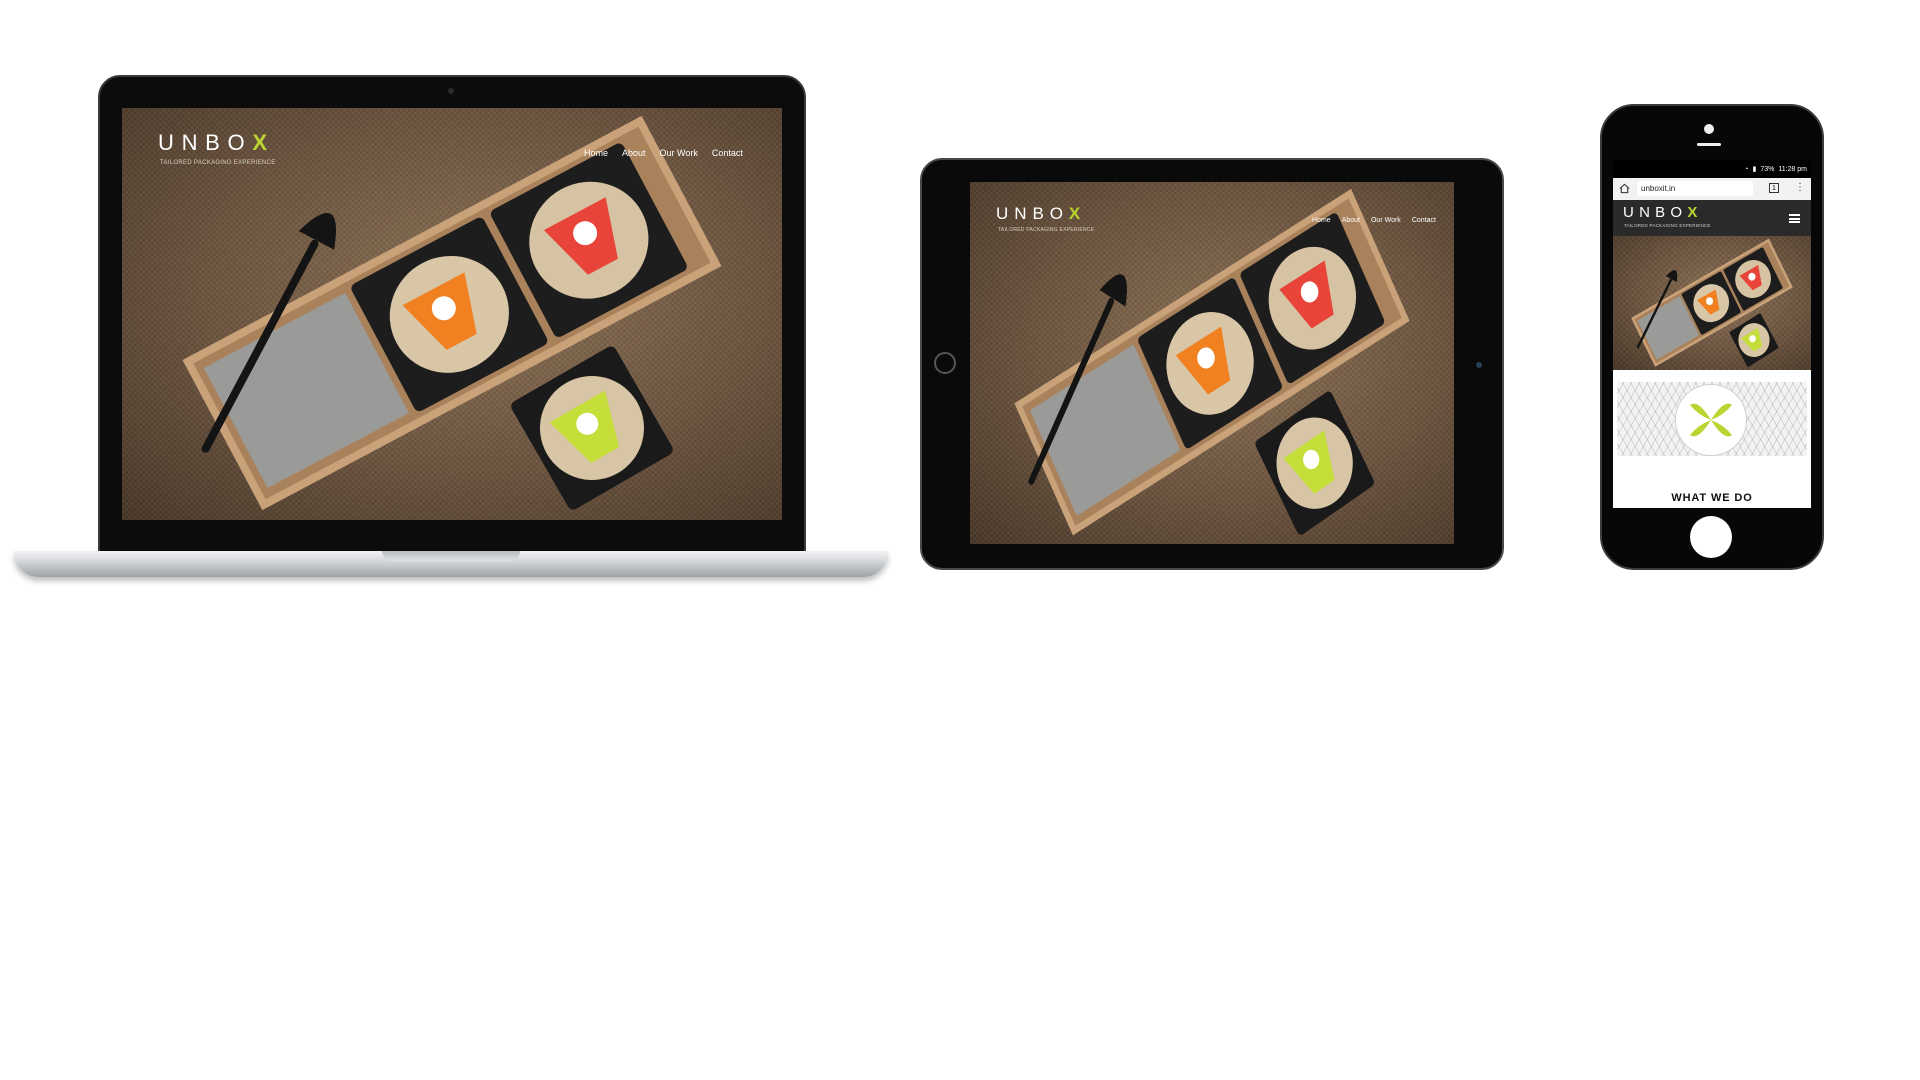 Image resolution: width=1920 pixels, height=1080 pixels. I want to click on home-icon, so click(1624, 188).